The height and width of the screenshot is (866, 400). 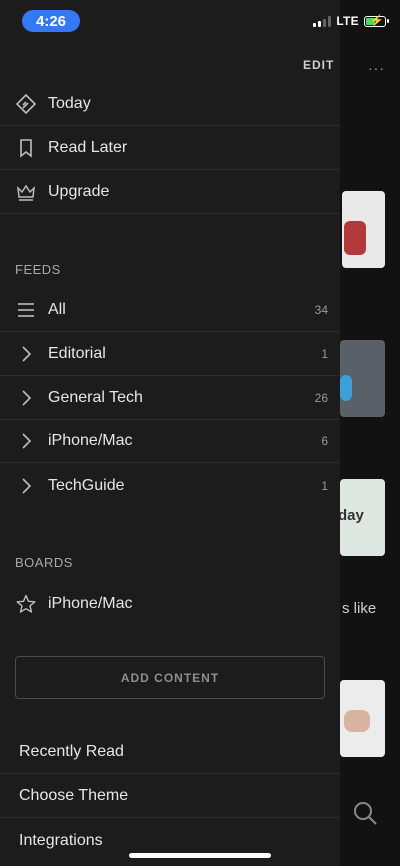 I want to click on board-item-iphone-mac: iPhone/Mac, so click(x=170, y=603).